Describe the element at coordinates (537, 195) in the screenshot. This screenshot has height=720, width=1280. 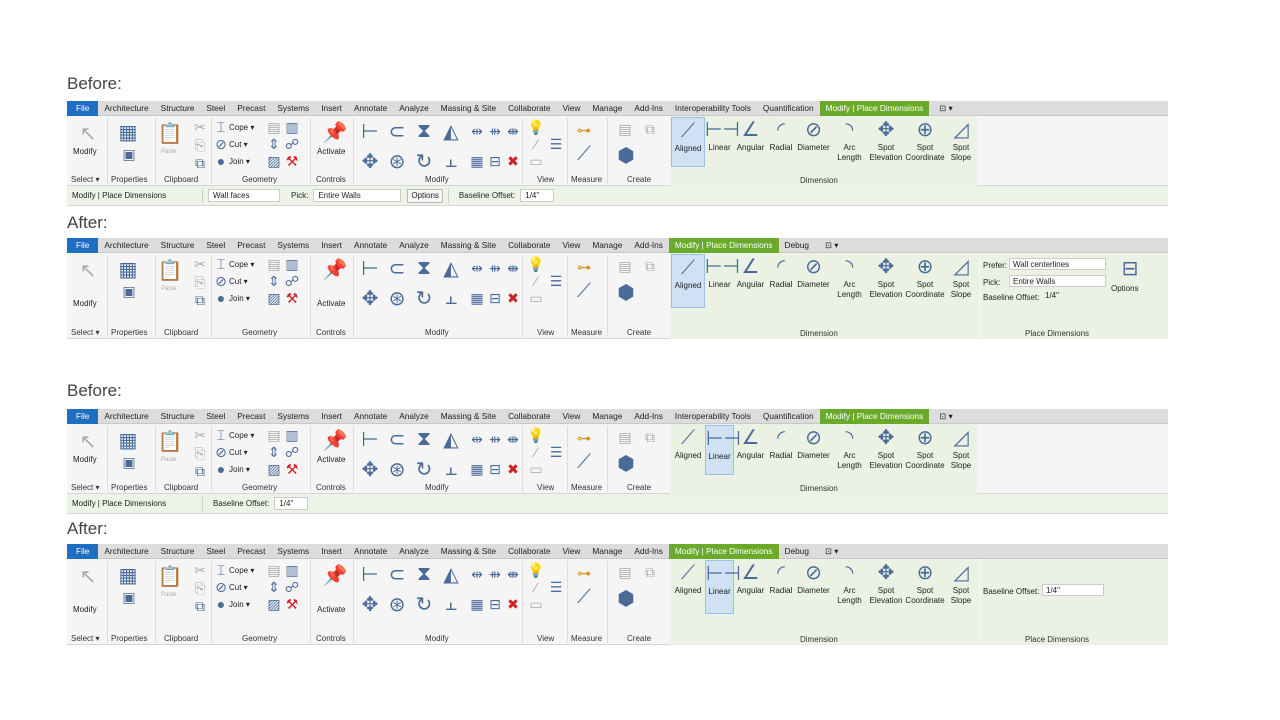
I see `baseline-offset-field: 1/4"` at that location.